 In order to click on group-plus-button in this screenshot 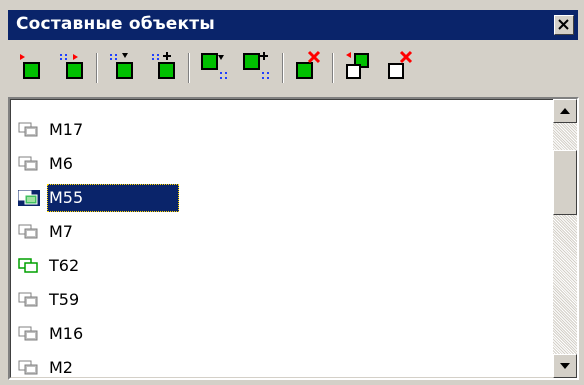, I will do `click(257, 67)`.